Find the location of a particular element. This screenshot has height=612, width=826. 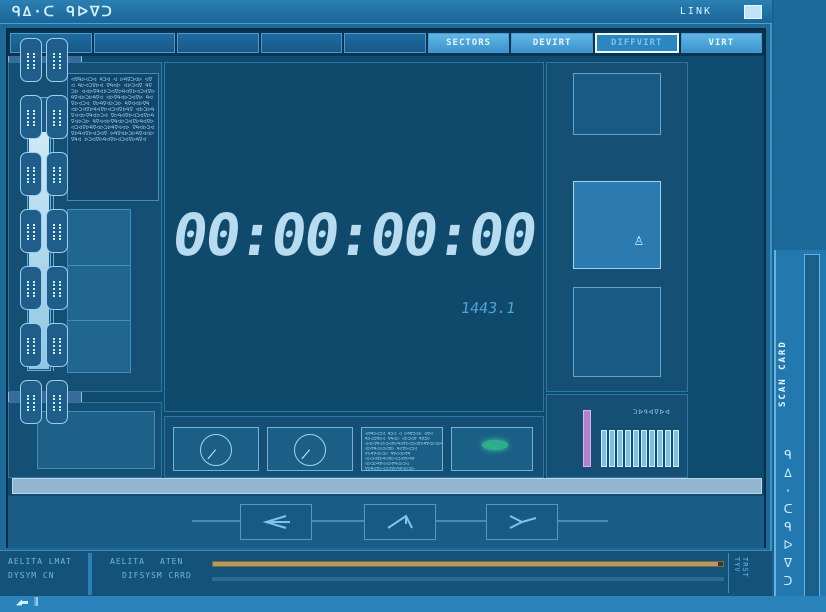

up-arrow-icon is located at coordinates (400, 521).